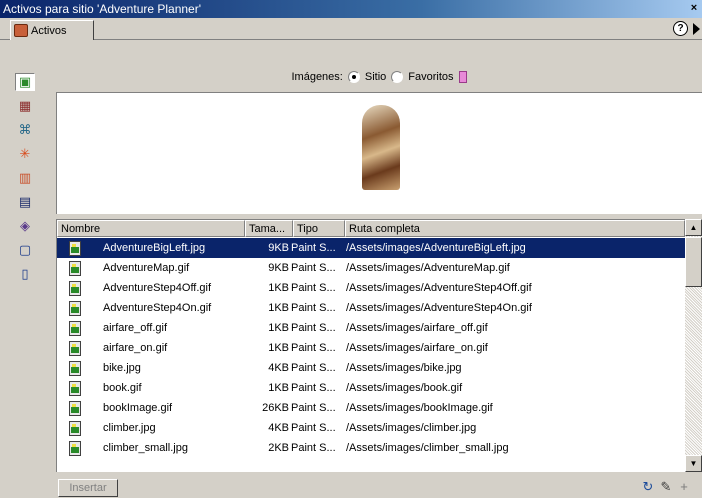 This screenshot has height=498, width=702. What do you see at coordinates (428, 268) in the screenshot?
I see `cell-path: /Assets/images/AdventureMap.gif` at bounding box center [428, 268].